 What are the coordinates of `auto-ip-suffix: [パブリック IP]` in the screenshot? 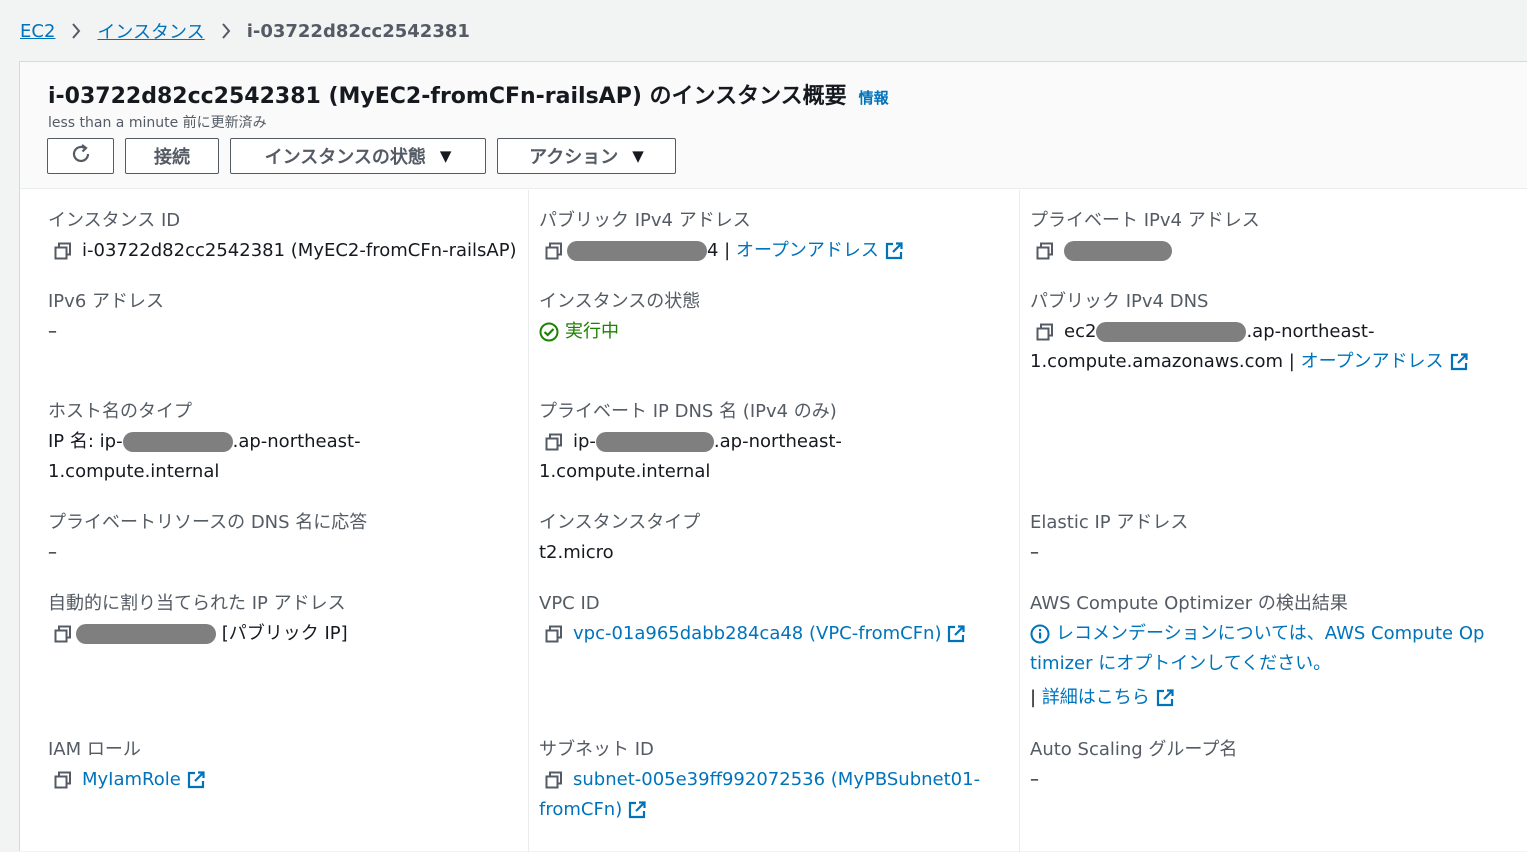 It's located at (284, 633).